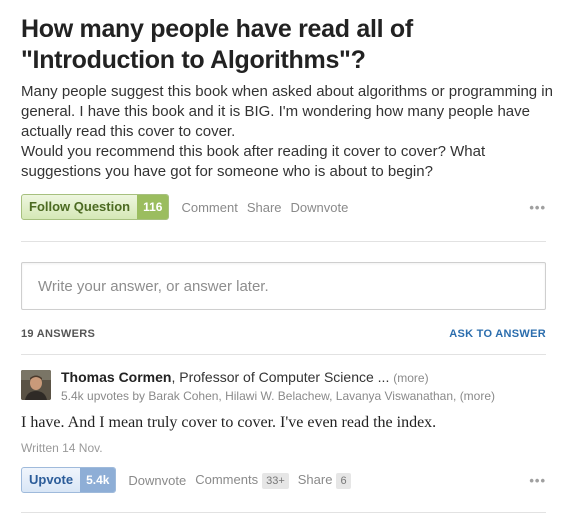 The image size is (581, 517). I want to click on comment-link: Comment, so click(209, 207).